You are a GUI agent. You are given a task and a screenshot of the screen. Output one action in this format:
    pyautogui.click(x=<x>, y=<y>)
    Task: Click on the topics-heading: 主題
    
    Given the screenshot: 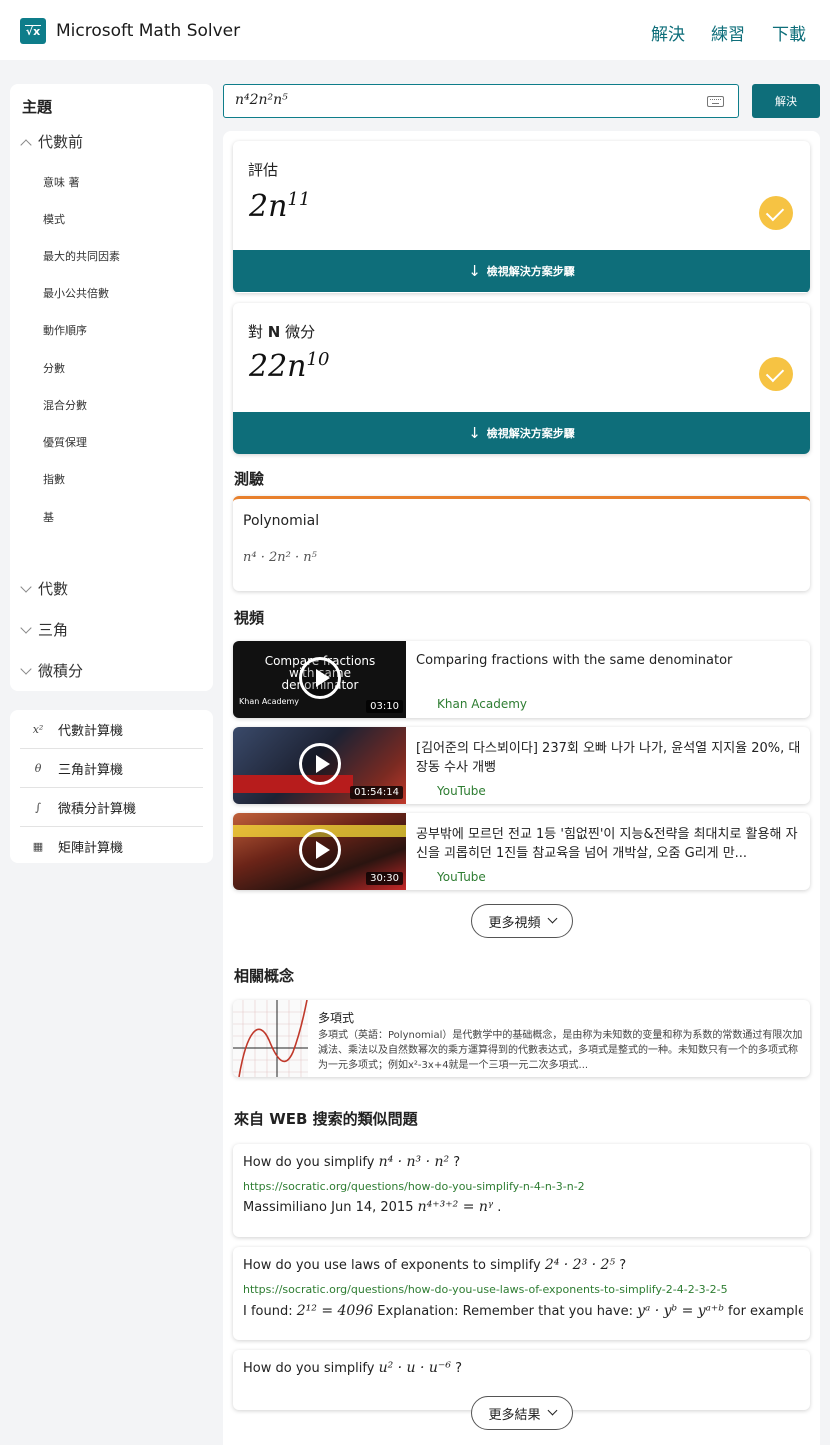 What is the action you would take?
    pyautogui.click(x=37, y=107)
    